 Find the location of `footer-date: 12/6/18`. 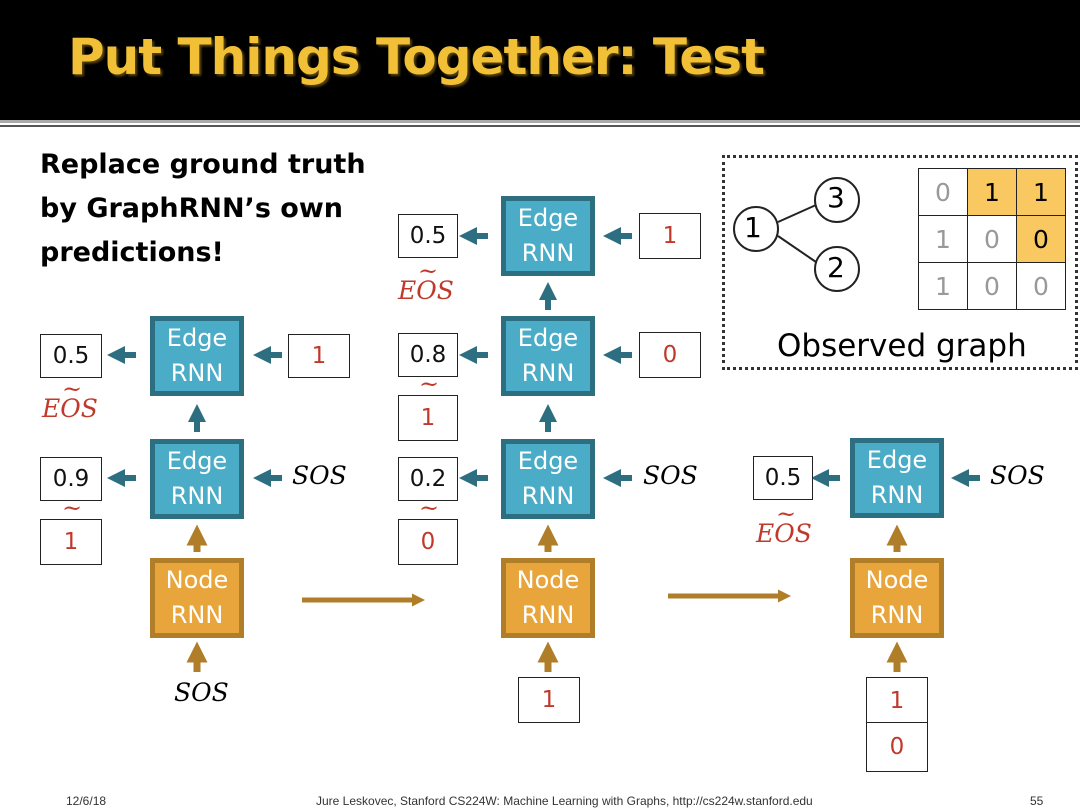

footer-date: 12/6/18 is located at coordinates (86, 801).